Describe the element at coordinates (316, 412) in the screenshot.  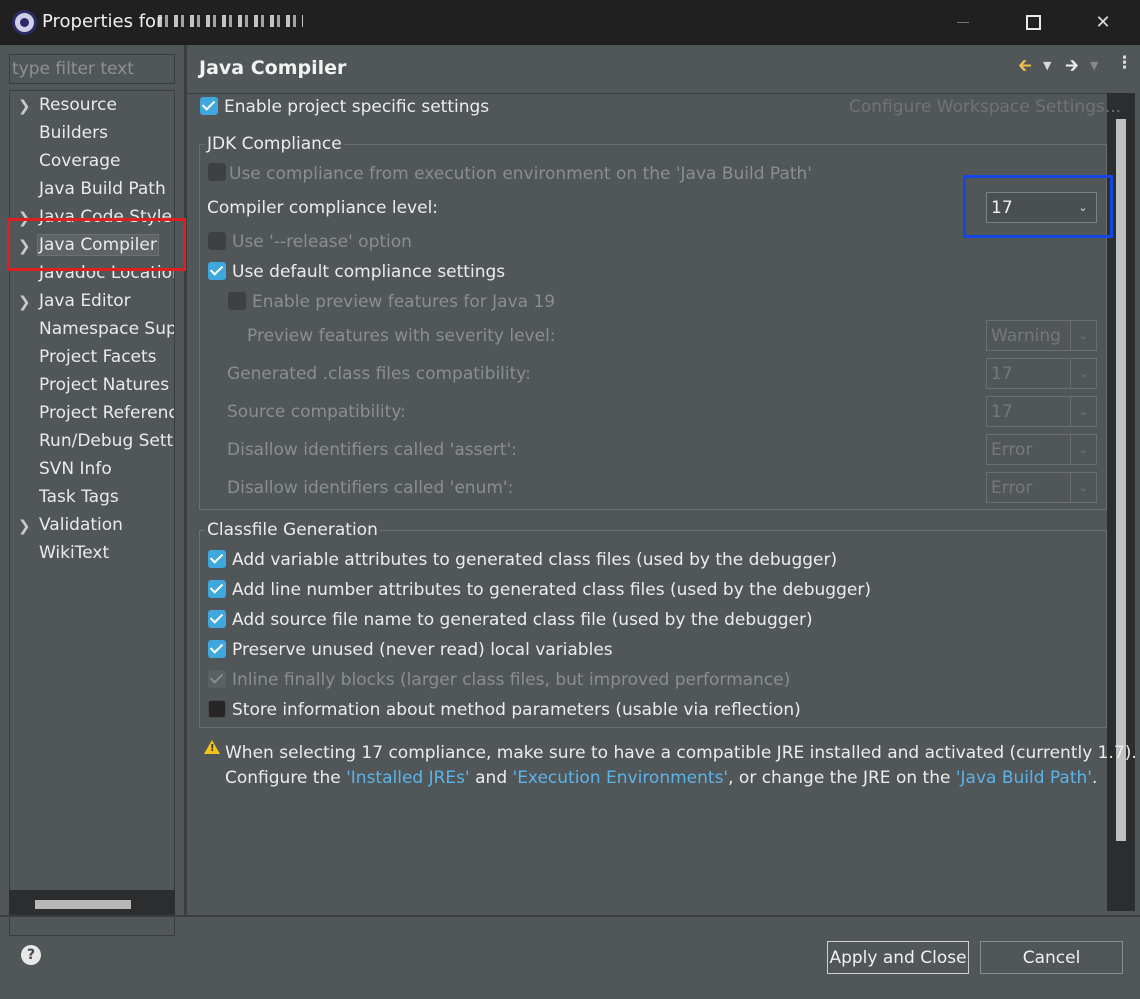
I see `source-compat-label: Source compatibility:` at that location.